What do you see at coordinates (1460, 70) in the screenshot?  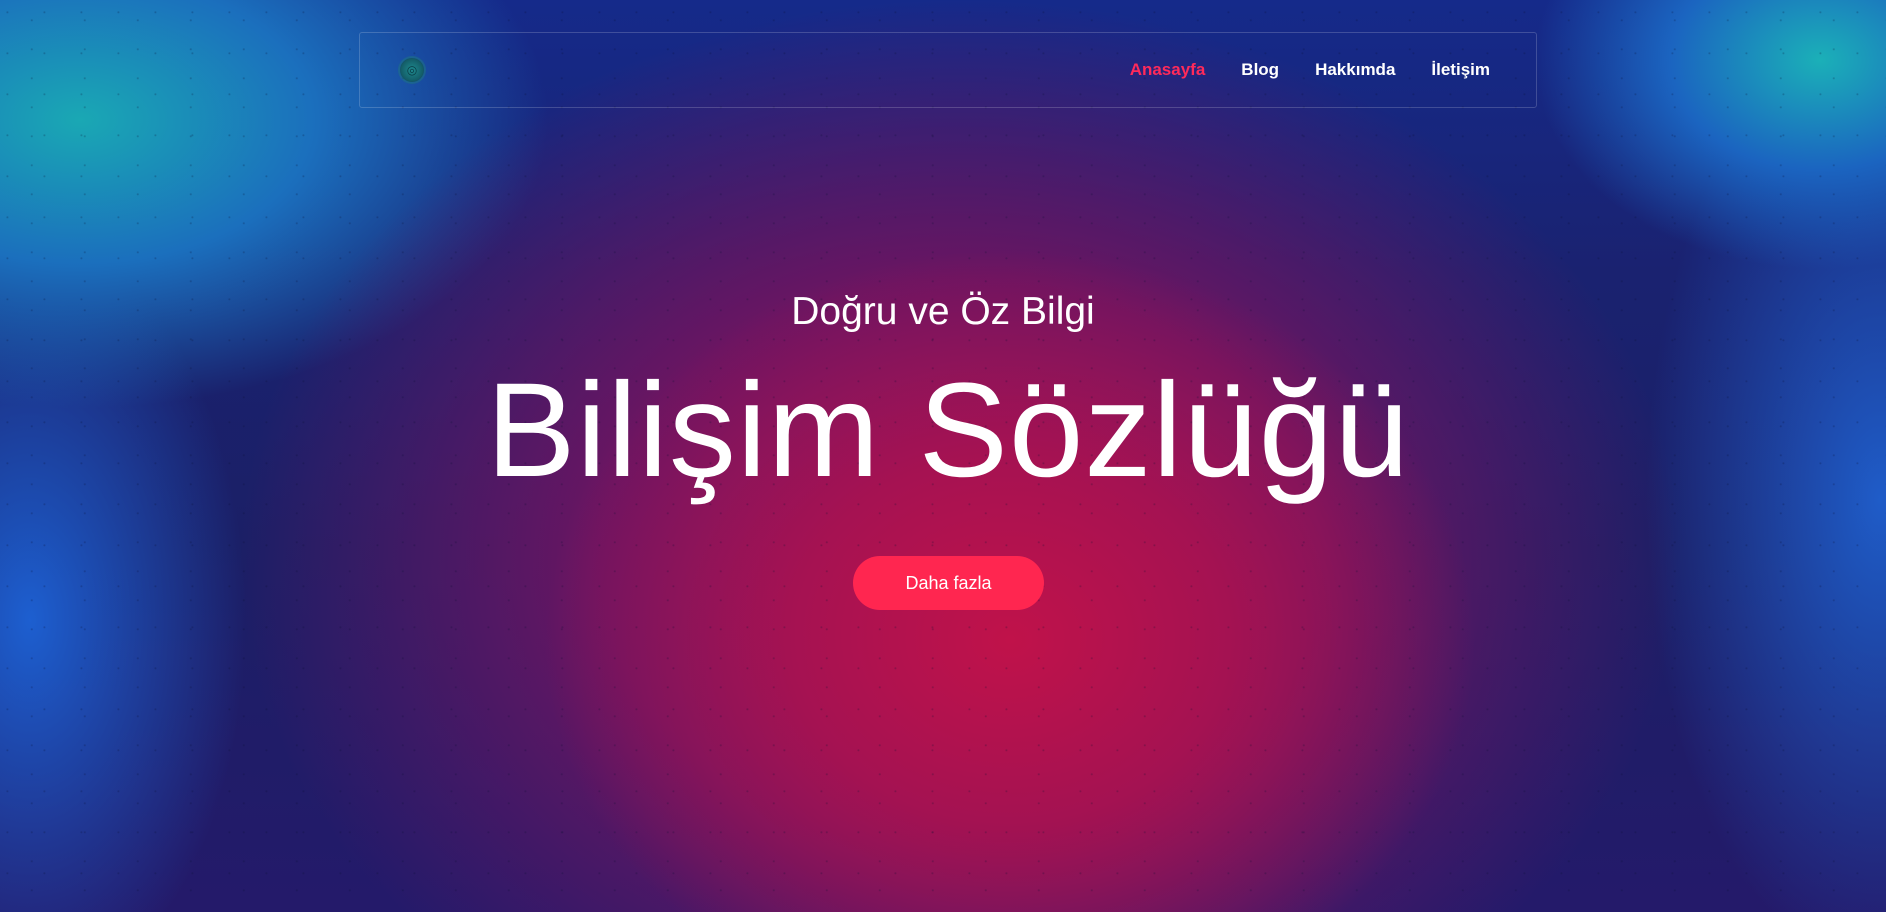 I see `nav-link-iletisim: İletişim` at bounding box center [1460, 70].